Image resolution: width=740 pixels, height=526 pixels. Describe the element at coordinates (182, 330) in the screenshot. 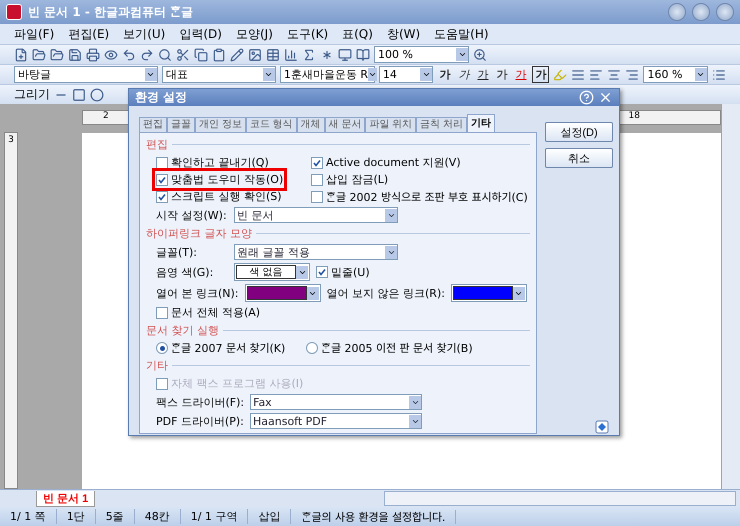

I see `section-heading: 문서 찾기 실행` at that location.